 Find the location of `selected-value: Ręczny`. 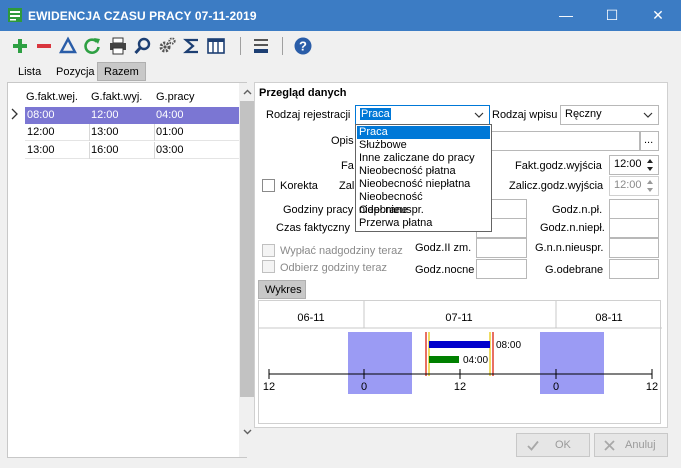

selected-value: Ręczny is located at coordinates (583, 114).